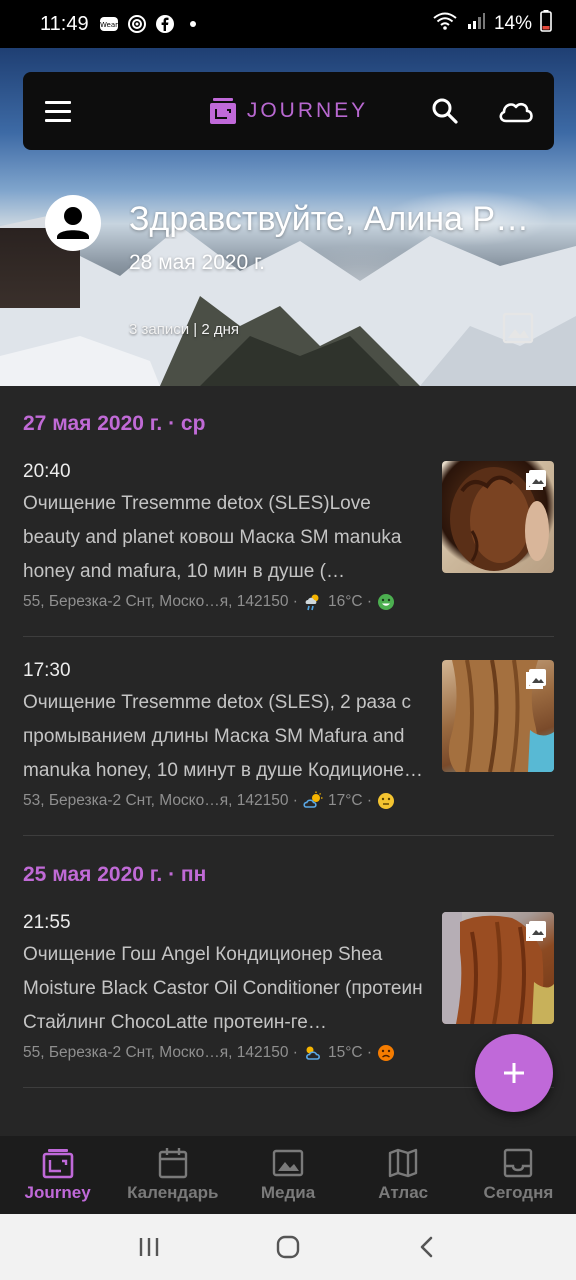 The image size is (576, 1280). What do you see at coordinates (58, 1163) in the screenshot?
I see `journey-icon` at bounding box center [58, 1163].